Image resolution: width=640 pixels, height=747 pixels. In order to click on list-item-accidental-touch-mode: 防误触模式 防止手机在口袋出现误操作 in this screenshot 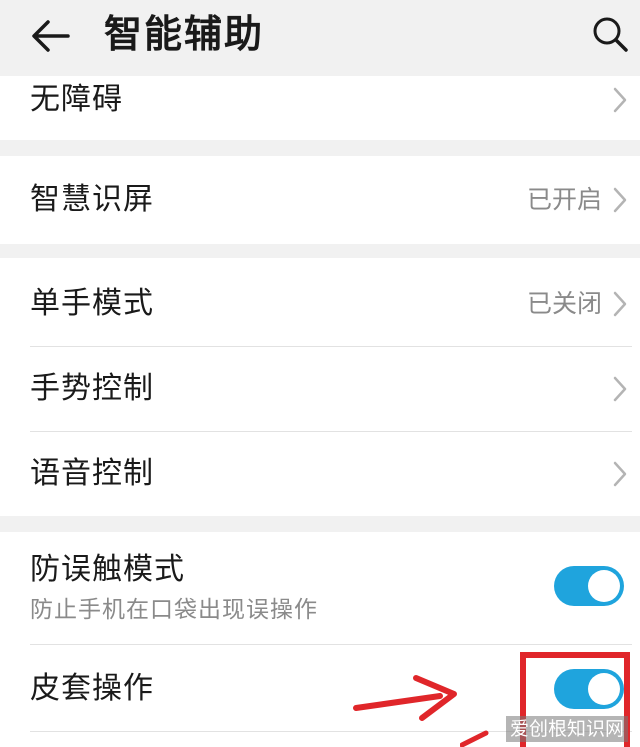, I will do `click(320, 588)`.